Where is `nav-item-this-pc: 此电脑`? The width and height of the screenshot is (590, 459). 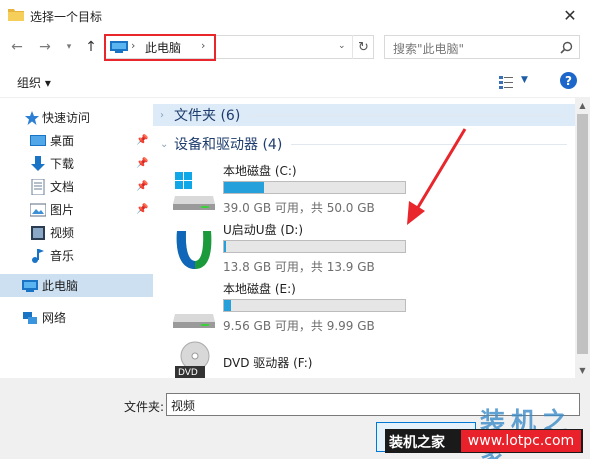
nav-item-this-pc: 此电脑 is located at coordinates (76, 285).